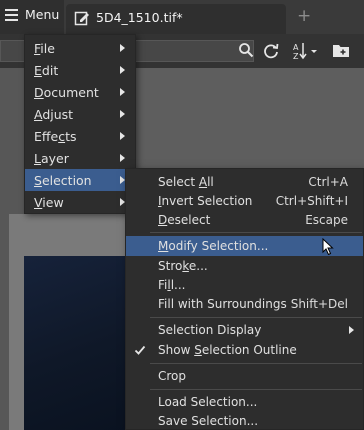 The image size is (364, 430). Describe the element at coordinates (304, 16) in the screenshot. I see `new-tab-button: +` at that location.